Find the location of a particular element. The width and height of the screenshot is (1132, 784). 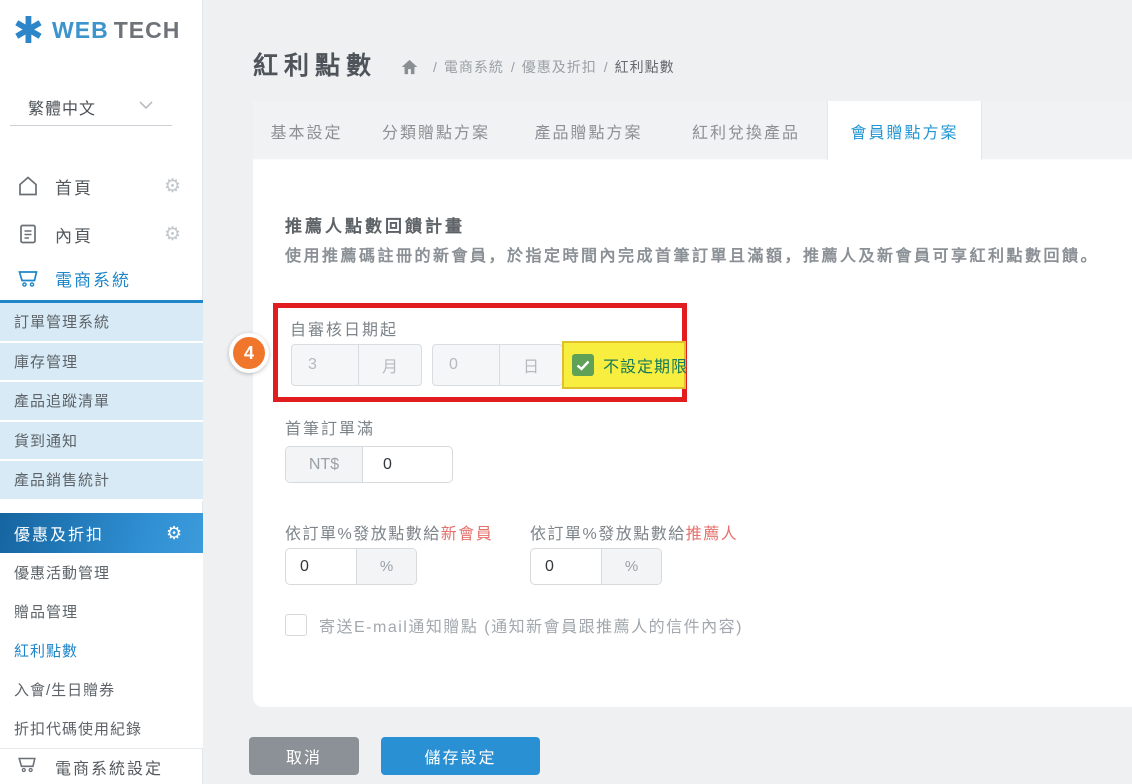

logo-asterisk-icon: ✱ is located at coordinates (29, 30).